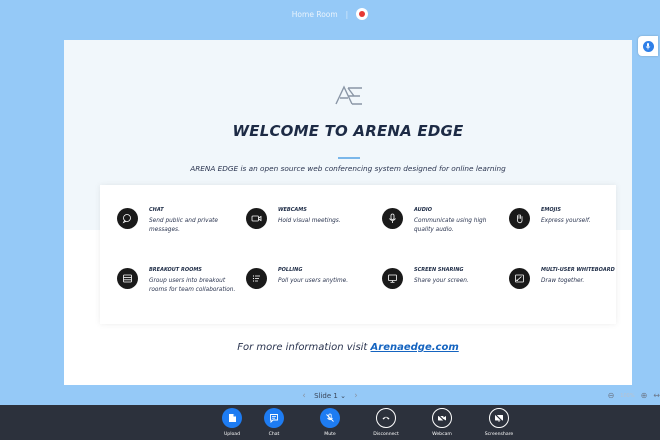 The width and height of the screenshot is (660, 440). Describe the element at coordinates (415, 347) in the screenshot. I see `arenaedge-link: Arenaedge.com` at that location.